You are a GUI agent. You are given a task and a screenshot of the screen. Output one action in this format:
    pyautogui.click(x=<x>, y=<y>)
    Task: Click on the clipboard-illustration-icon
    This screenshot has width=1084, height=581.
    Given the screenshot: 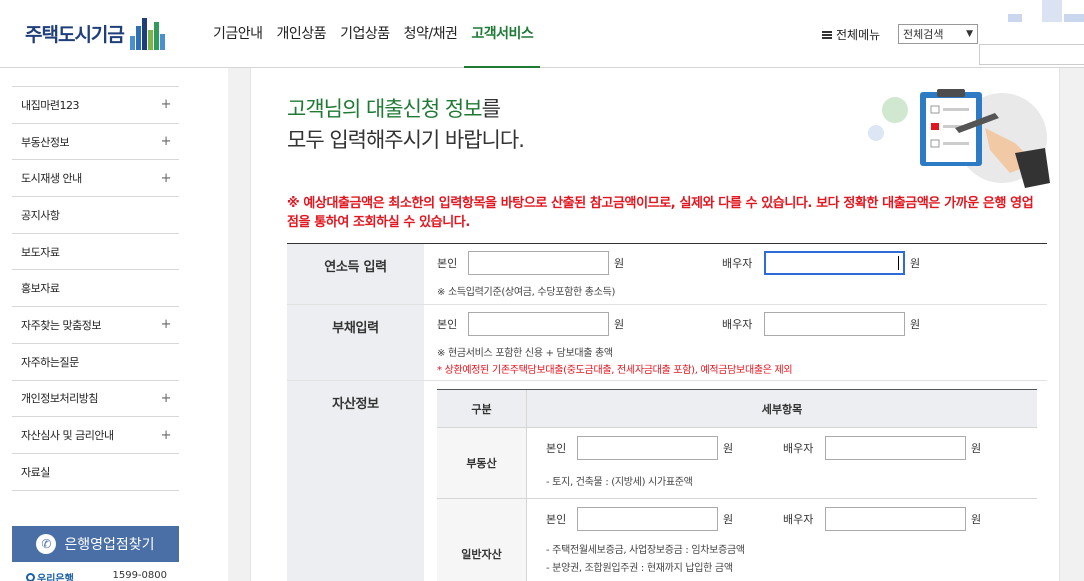 What is the action you would take?
    pyautogui.click(x=959, y=138)
    